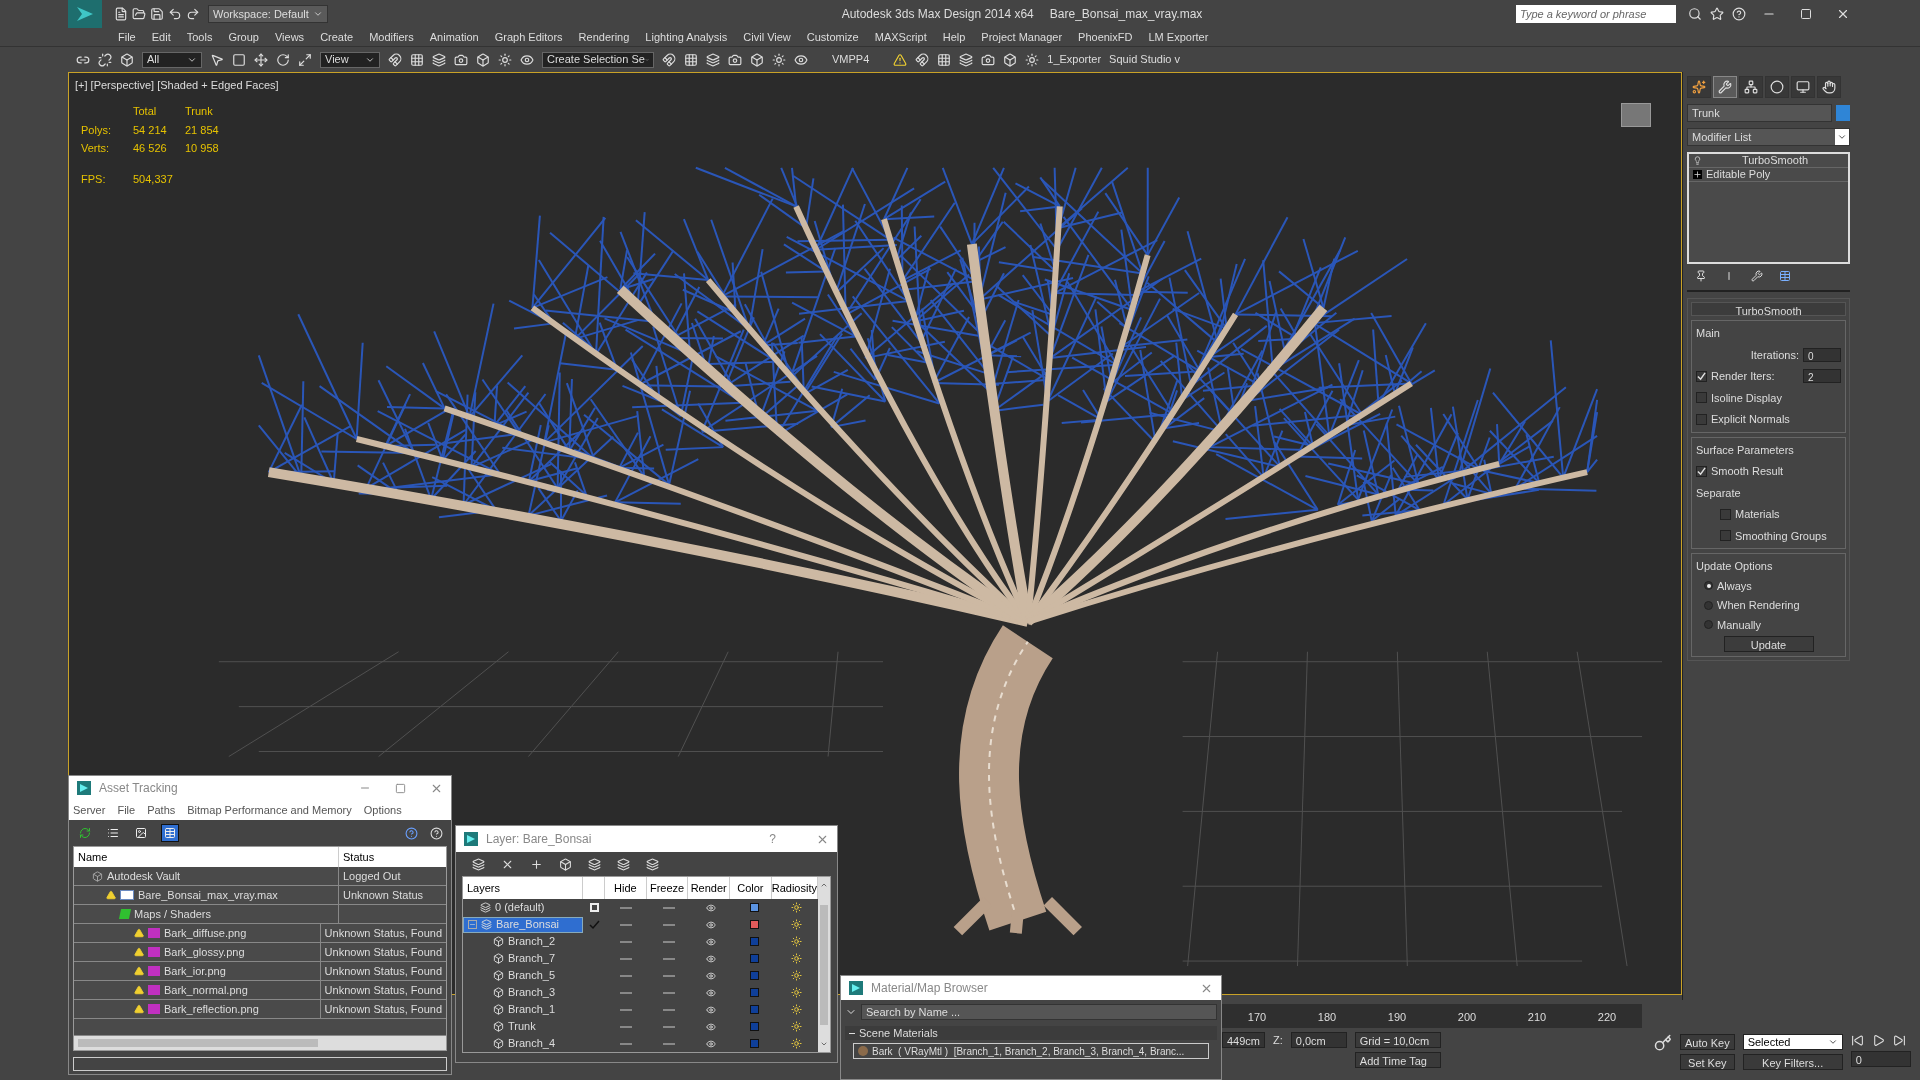 Image resolution: width=1920 pixels, height=1080 pixels. I want to click on go-to-end-icon, so click(1899, 1040).